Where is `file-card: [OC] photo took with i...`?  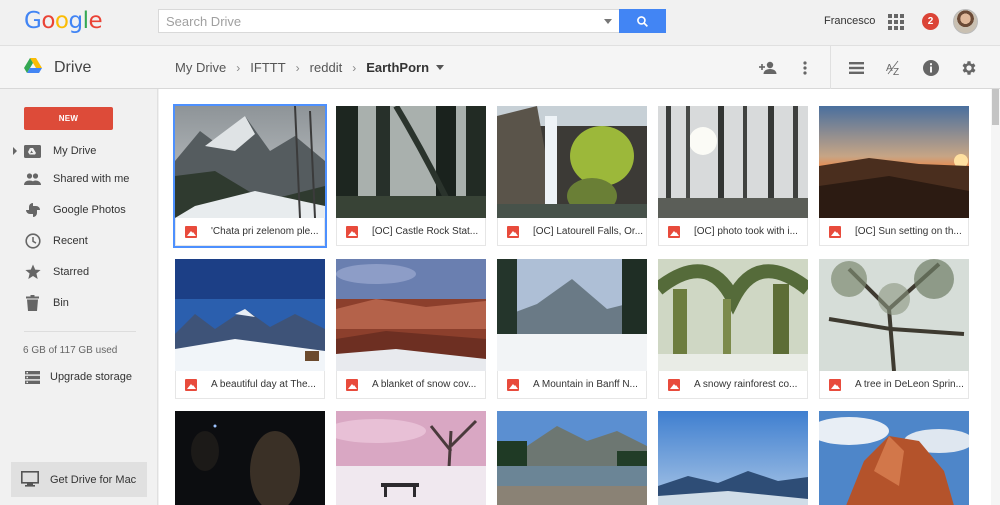
file-card: [OC] photo took with i... is located at coordinates (733, 176).